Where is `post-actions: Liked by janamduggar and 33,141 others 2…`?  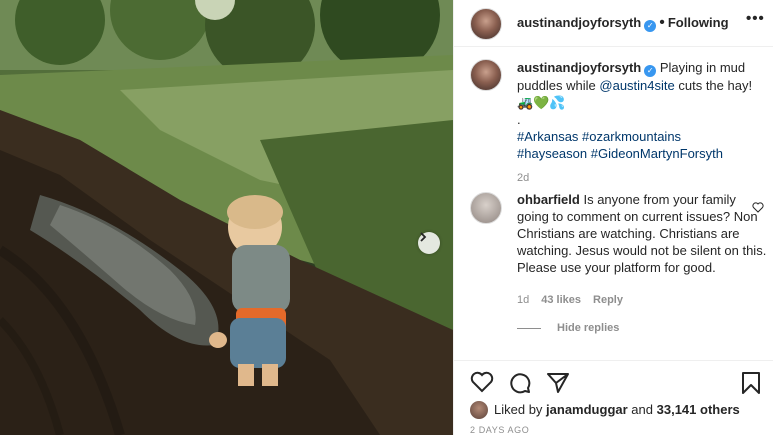
post-actions: Liked by janamduggar and 33,141 others 2… is located at coordinates (613, 398).